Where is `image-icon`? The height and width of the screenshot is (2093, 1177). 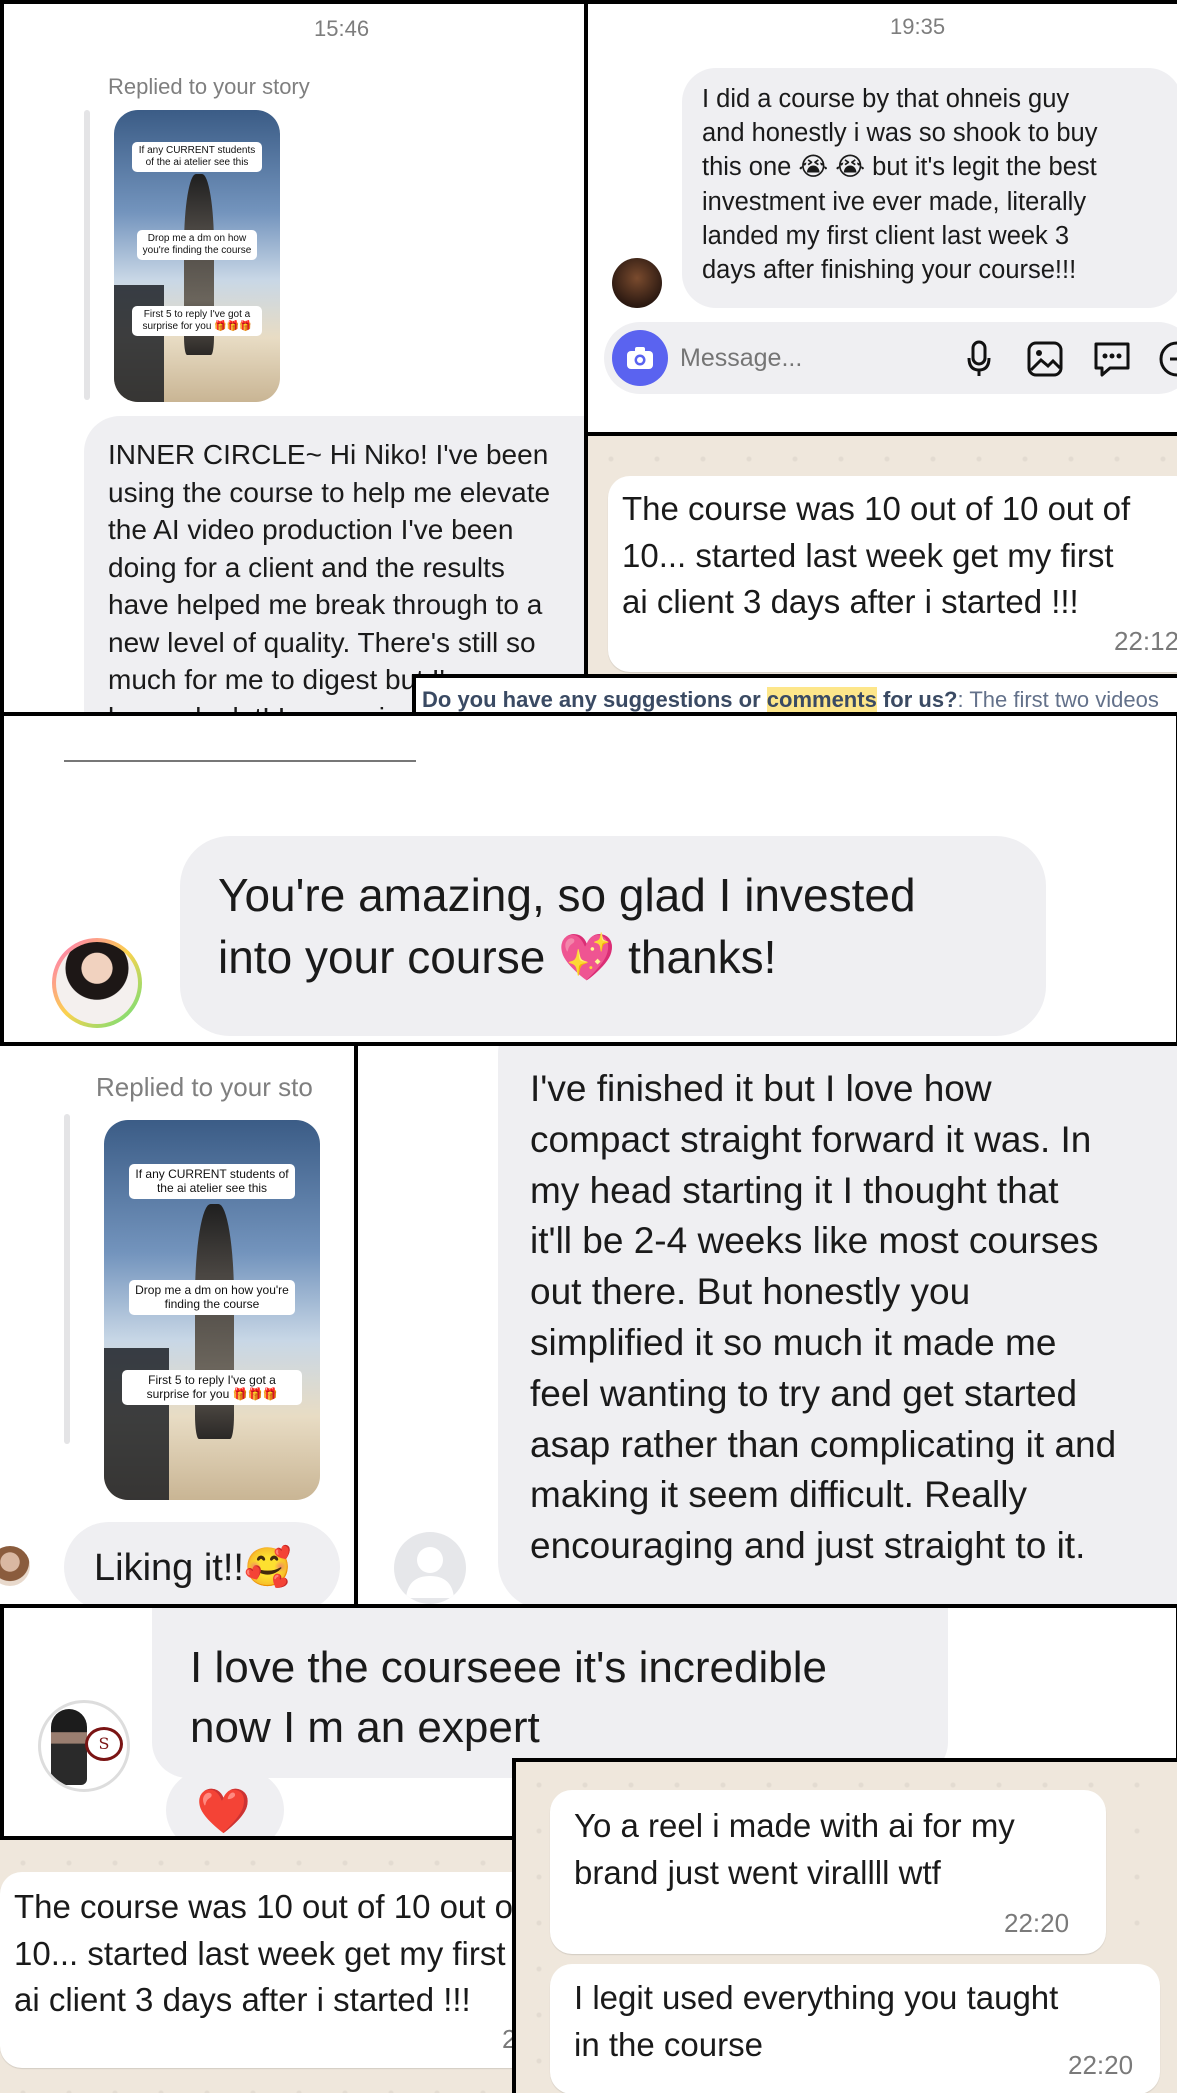 image-icon is located at coordinates (1045, 359).